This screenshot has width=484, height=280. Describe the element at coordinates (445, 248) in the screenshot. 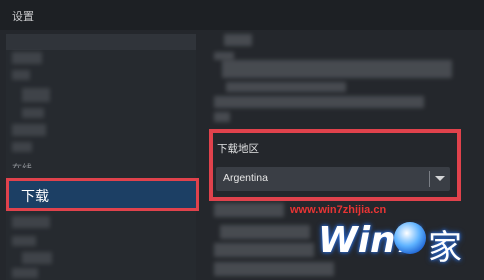

I see `watermark-logo-char: 家` at that location.